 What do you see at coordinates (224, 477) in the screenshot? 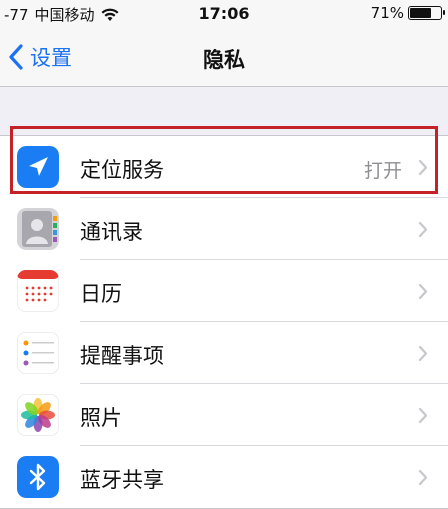
I see `row-bluetooth-sharing: 蓝牙共享` at bounding box center [224, 477].